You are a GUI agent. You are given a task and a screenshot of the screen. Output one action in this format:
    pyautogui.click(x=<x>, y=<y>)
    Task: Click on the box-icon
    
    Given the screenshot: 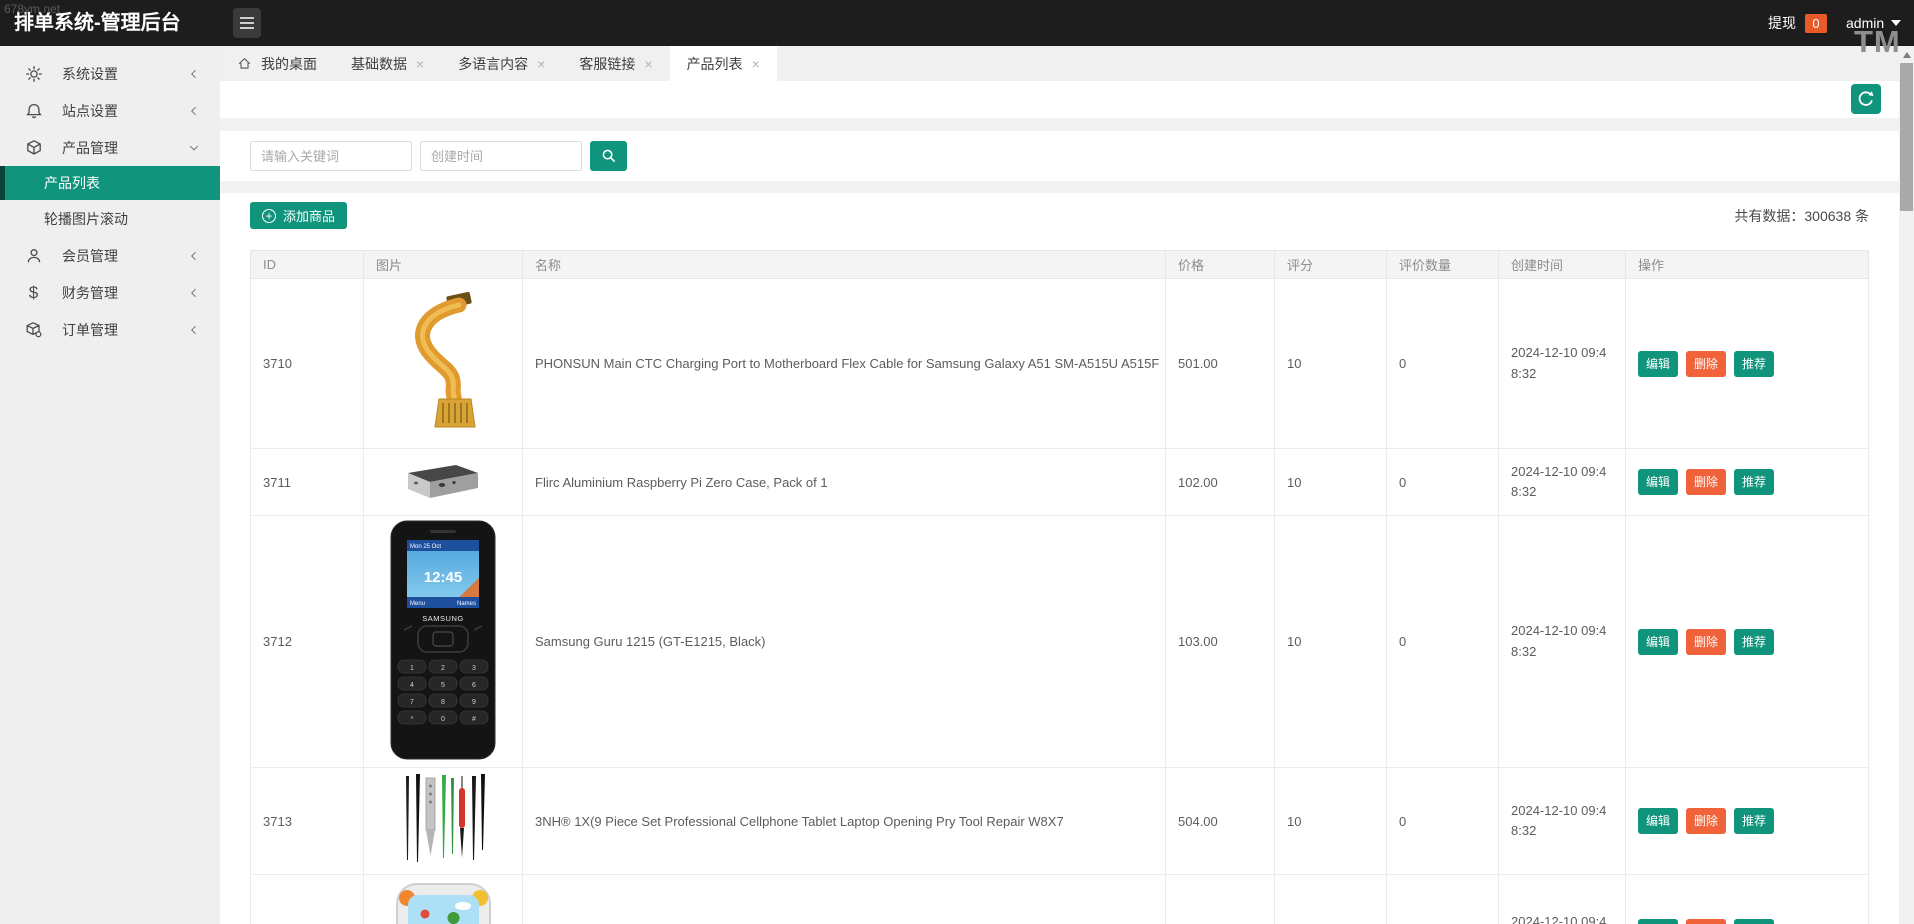 What is the action you would take?
    pyautogui.click(x=33, y=329)
    